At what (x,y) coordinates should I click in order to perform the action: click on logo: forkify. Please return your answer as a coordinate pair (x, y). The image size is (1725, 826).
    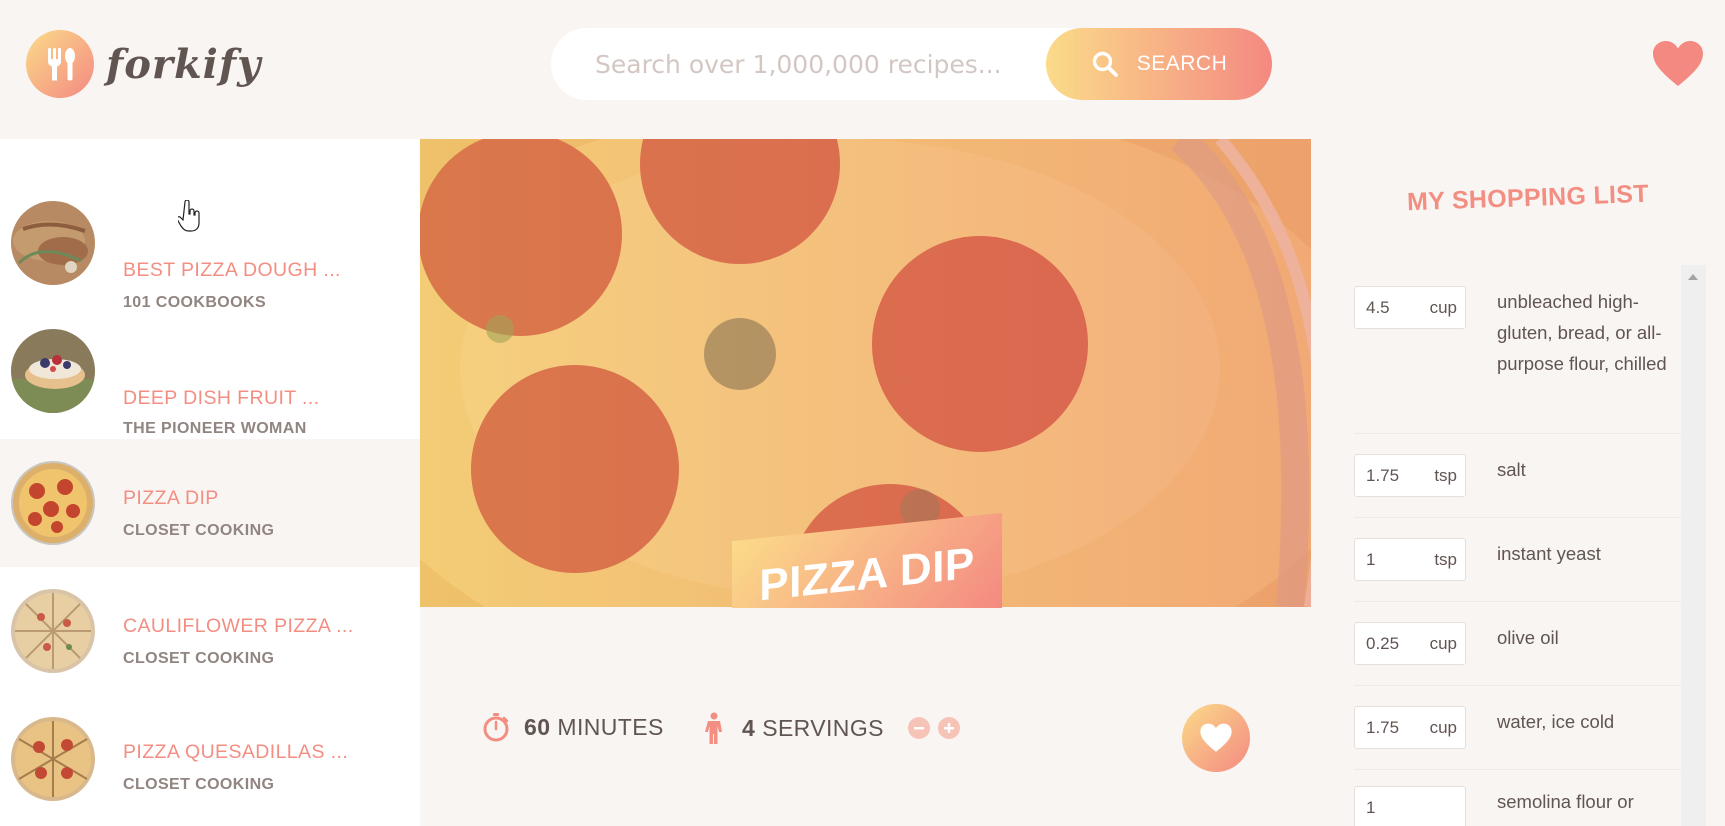
    Looking at the image, I should click on (143, 64).